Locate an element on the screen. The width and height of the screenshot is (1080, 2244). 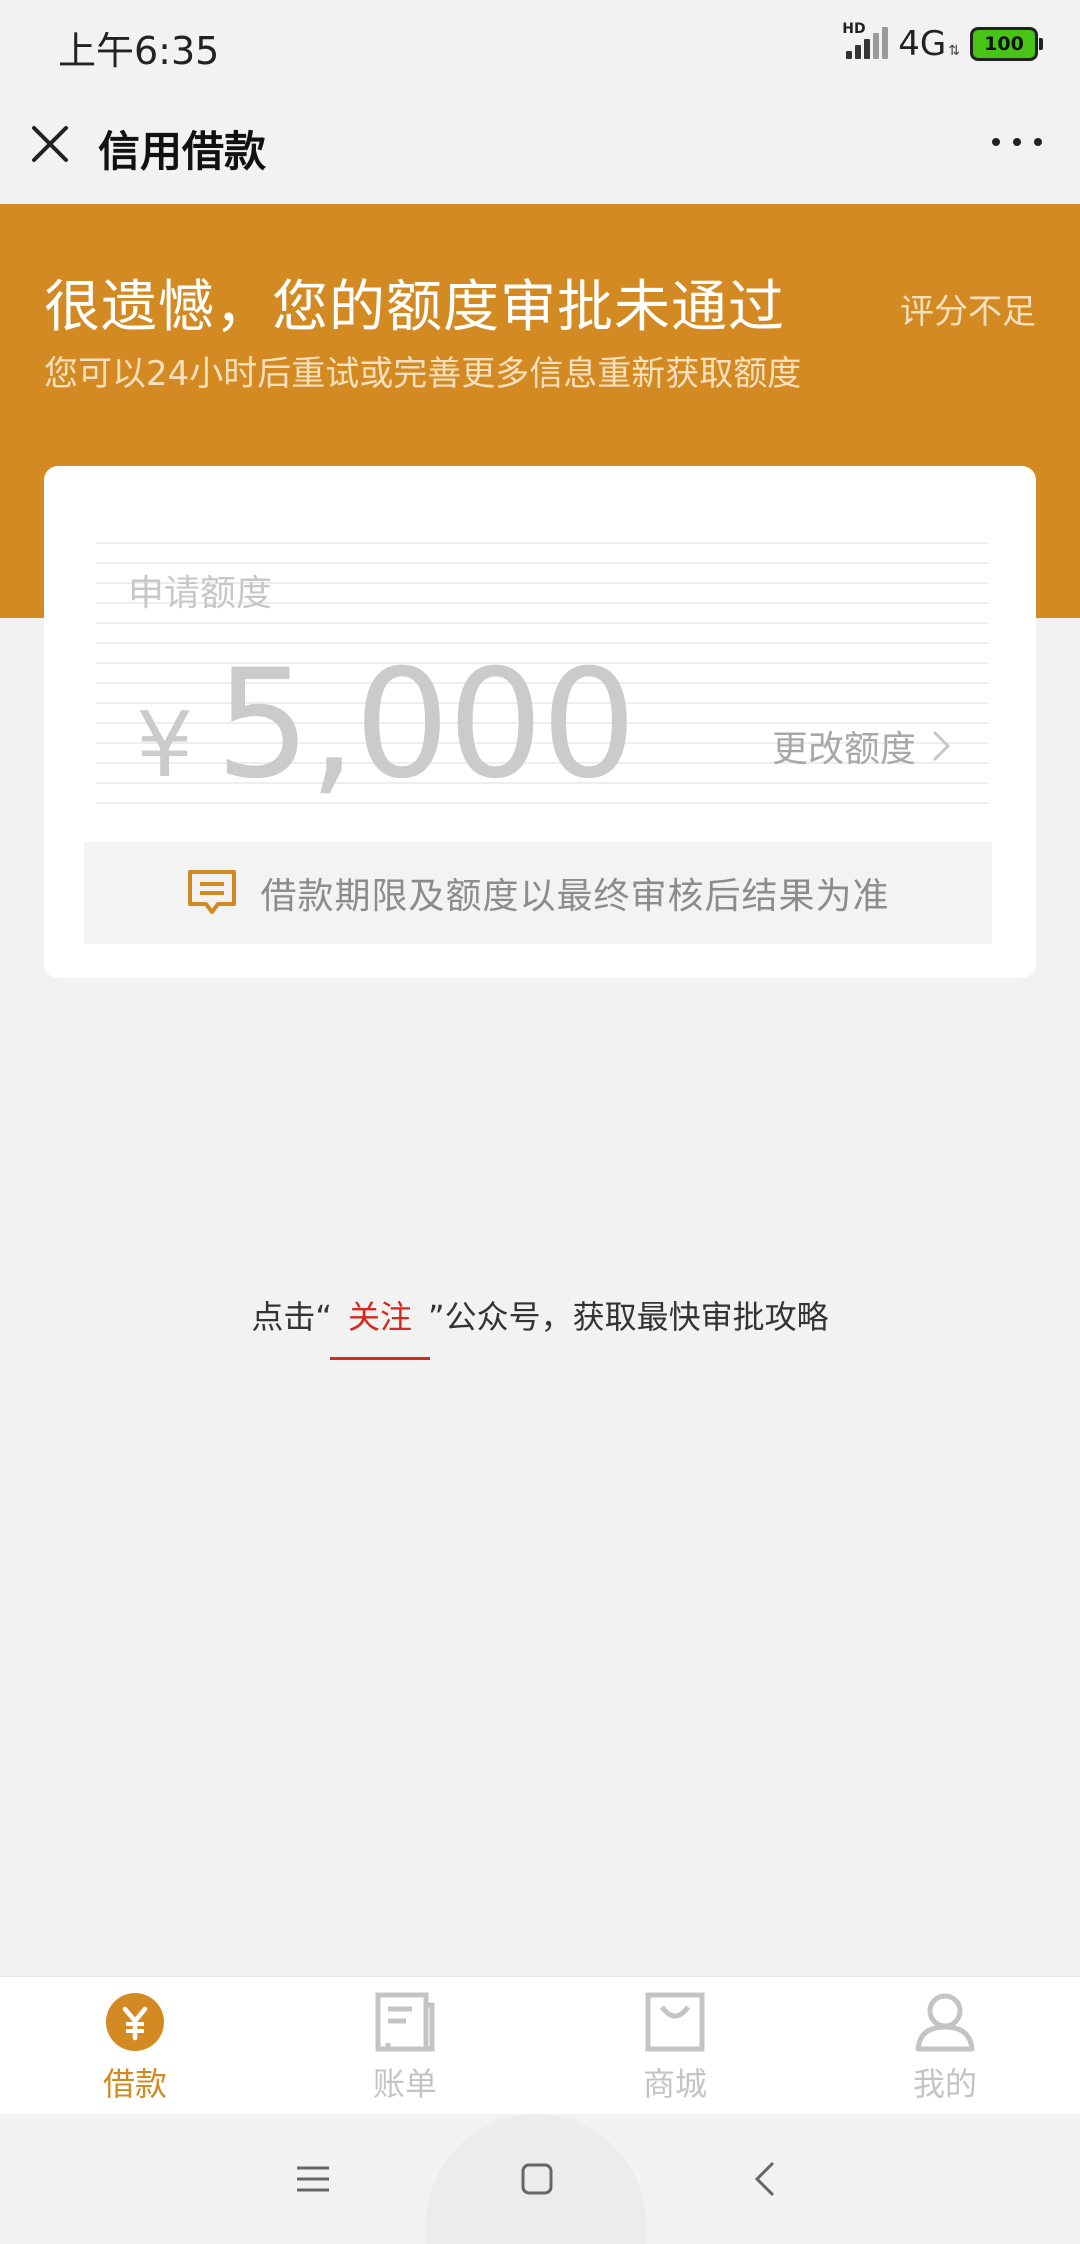
follow-tip: 点击“ 关注 ”公众号，获取最快审批攻略 is located at coordinates (540, 1326).